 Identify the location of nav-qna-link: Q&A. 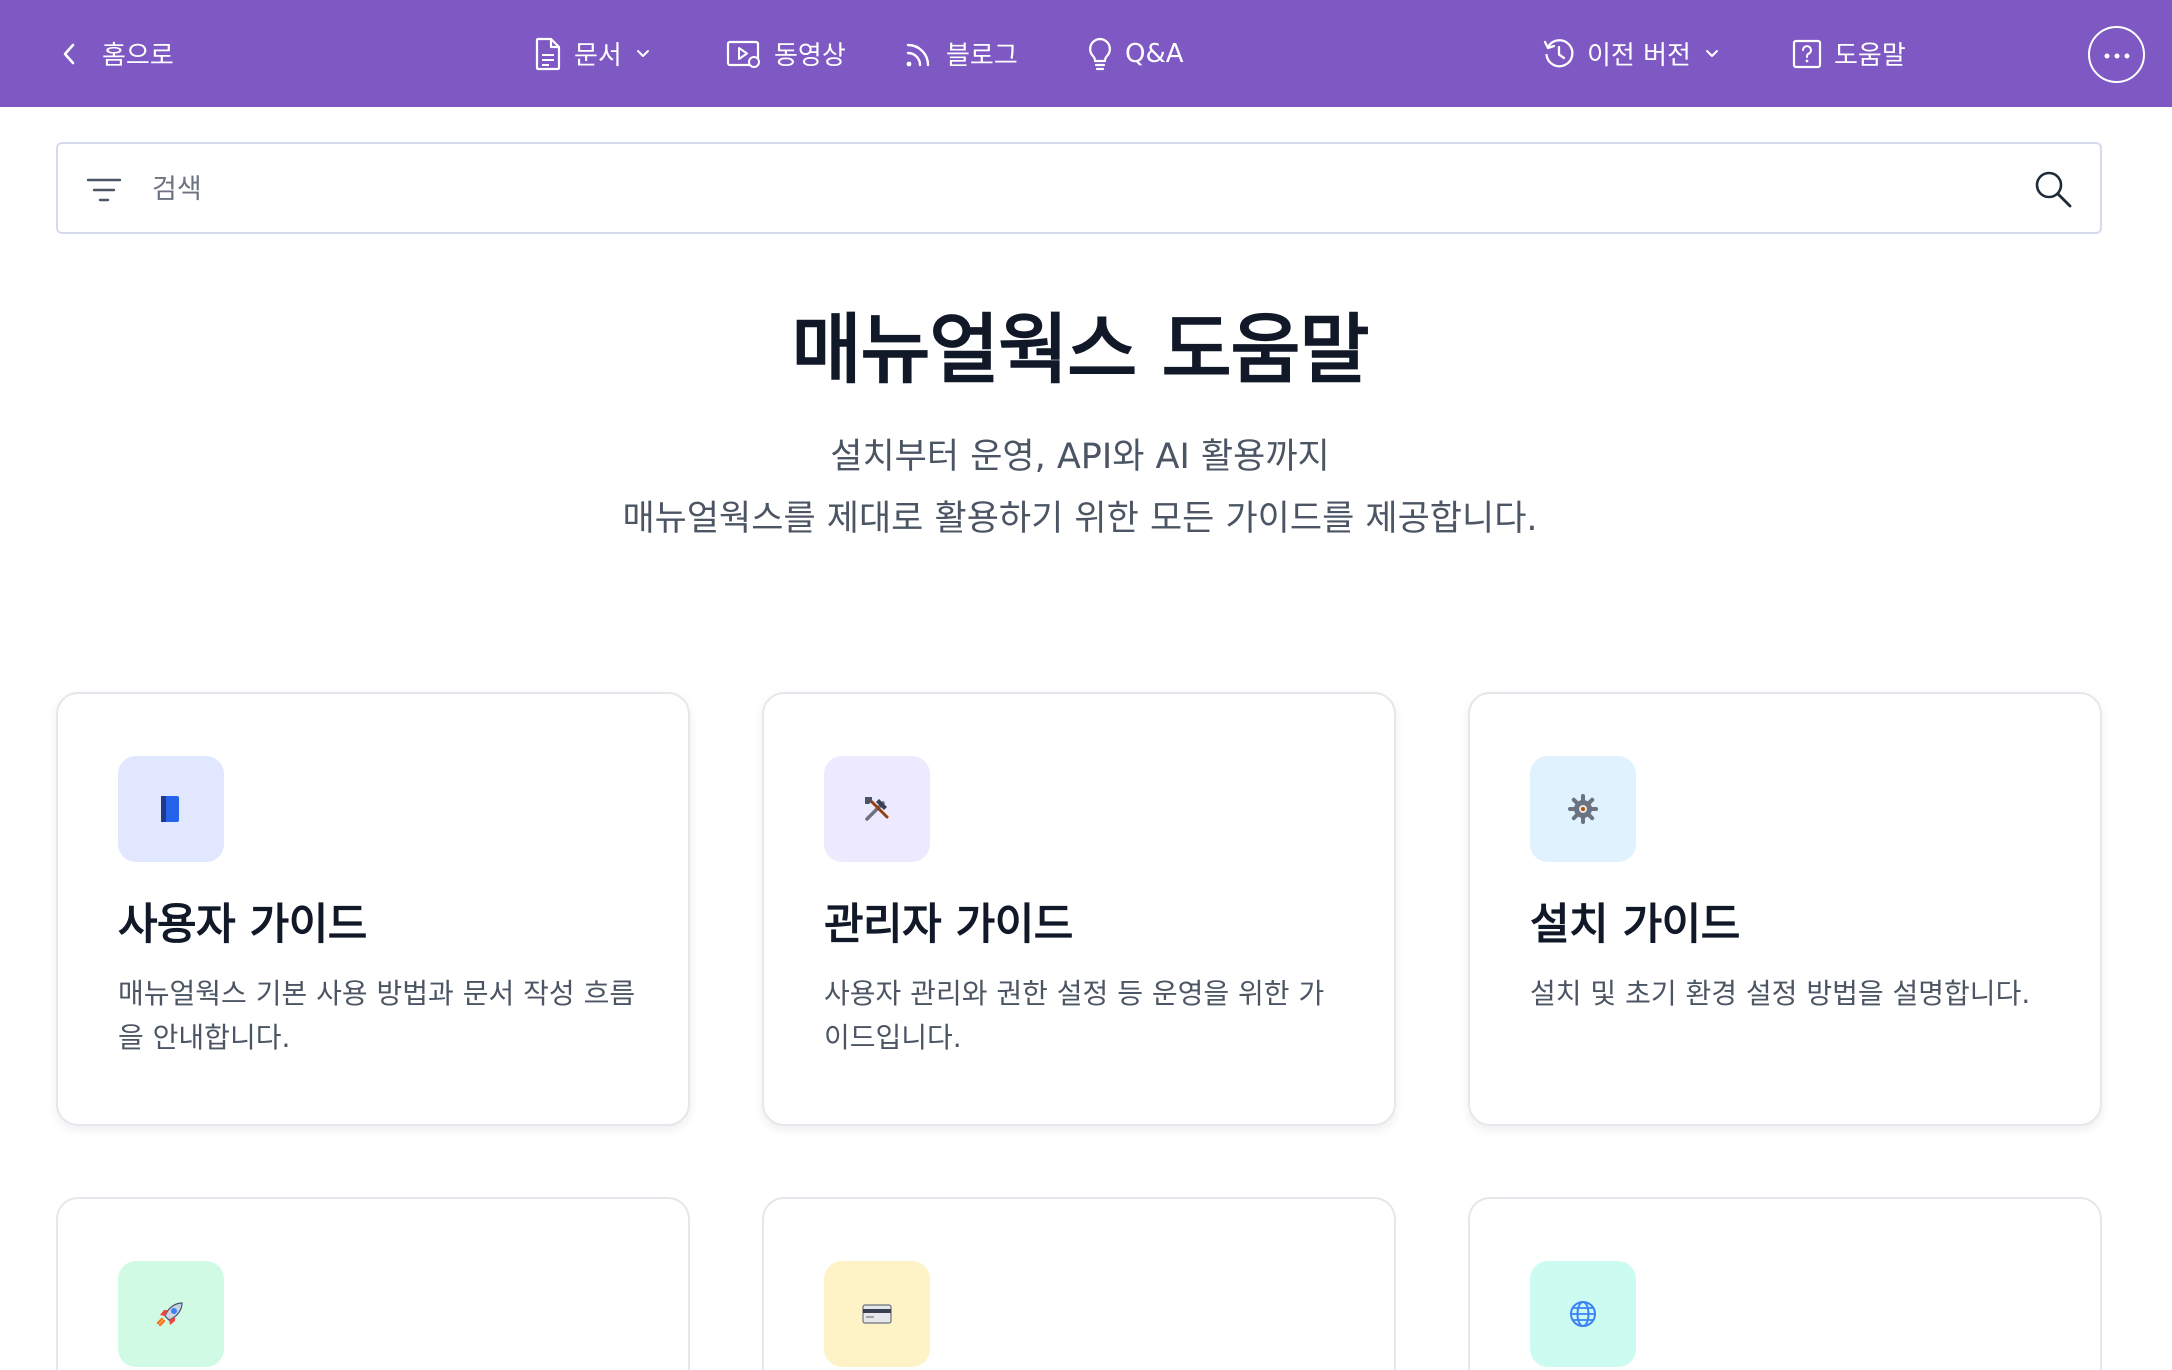
(1135, 53).